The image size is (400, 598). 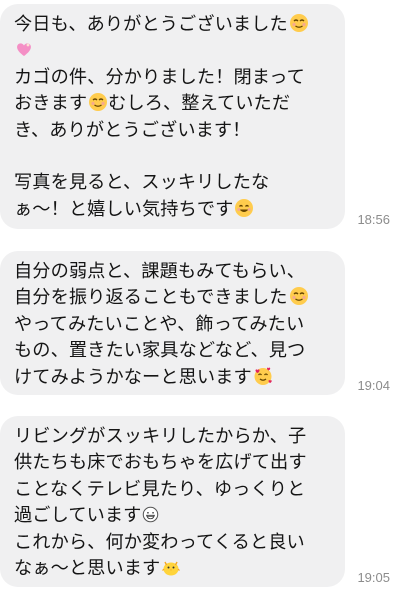 What do you see at coordinates (373, 219) in the screenshot?
I see `message-timestamp: 18:56` at bounding box center [373, 219].